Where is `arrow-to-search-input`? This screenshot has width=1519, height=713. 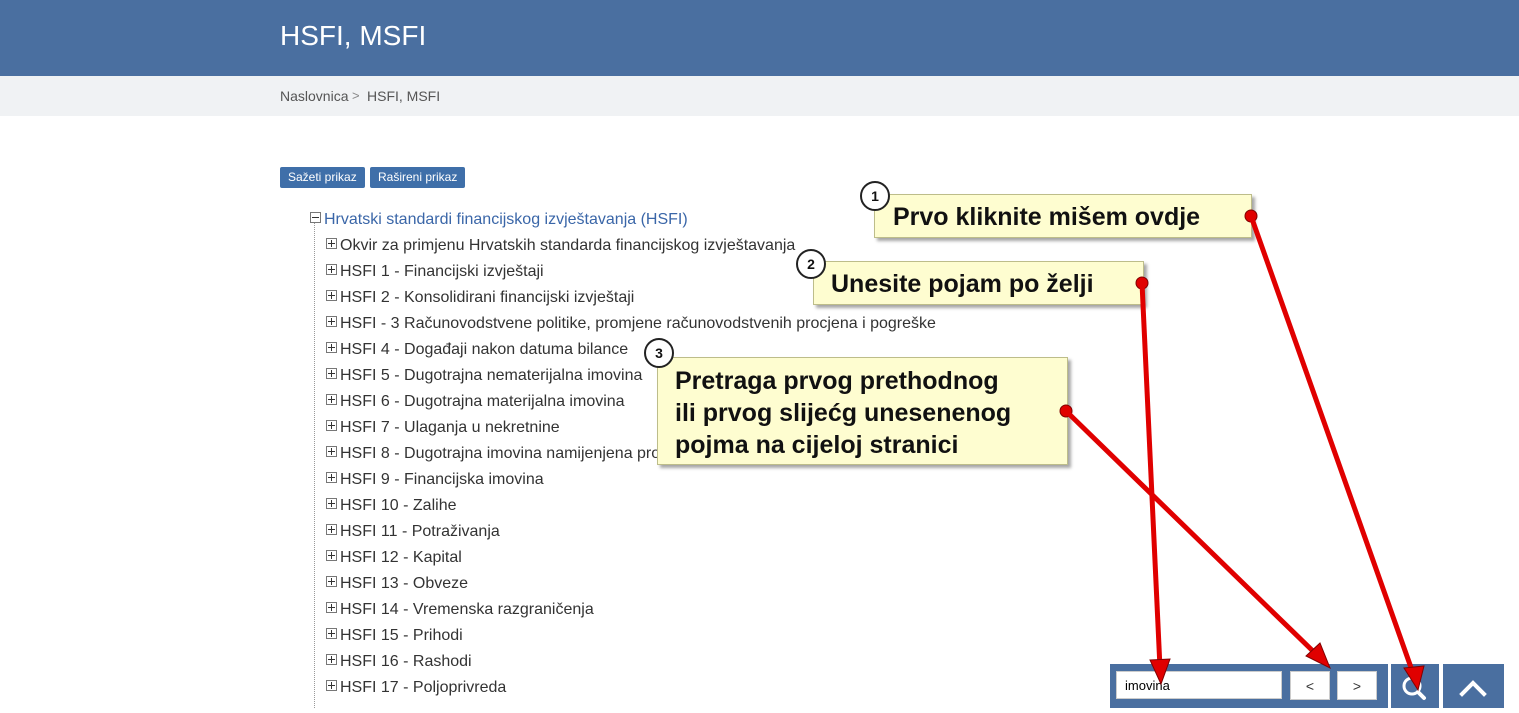 arrow-to-search-input is located at coordinates (1153, 481).